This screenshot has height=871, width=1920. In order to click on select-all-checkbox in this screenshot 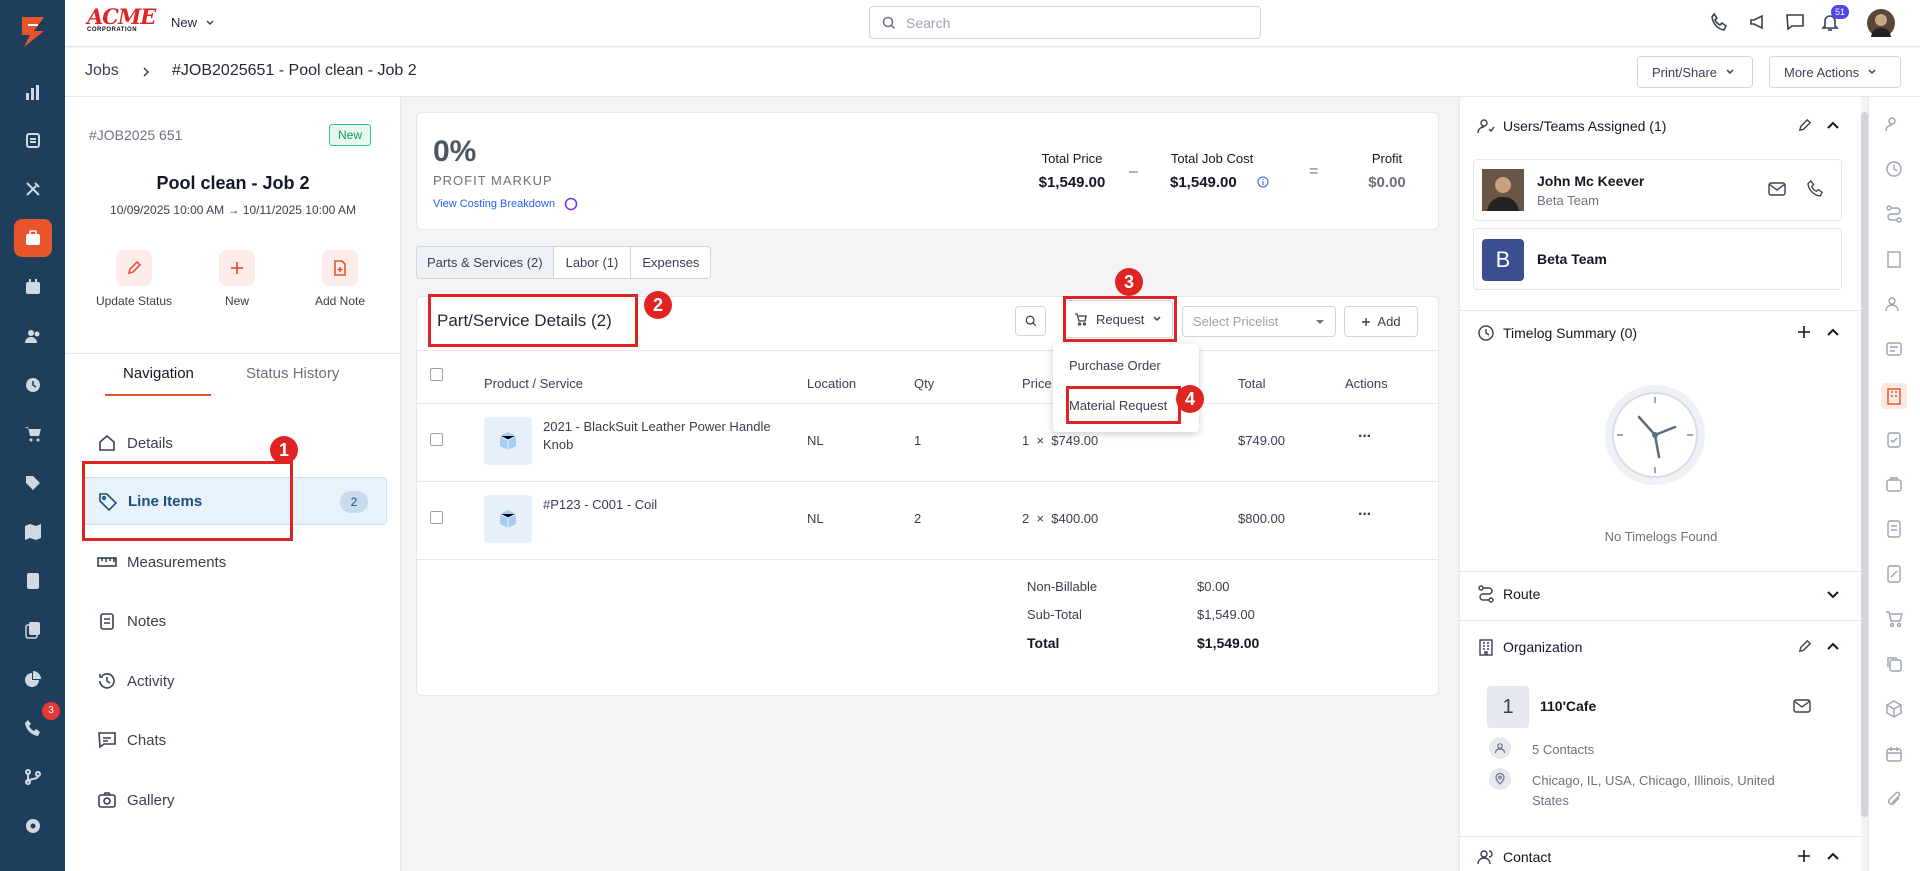, I will do `click(436, 374)`.